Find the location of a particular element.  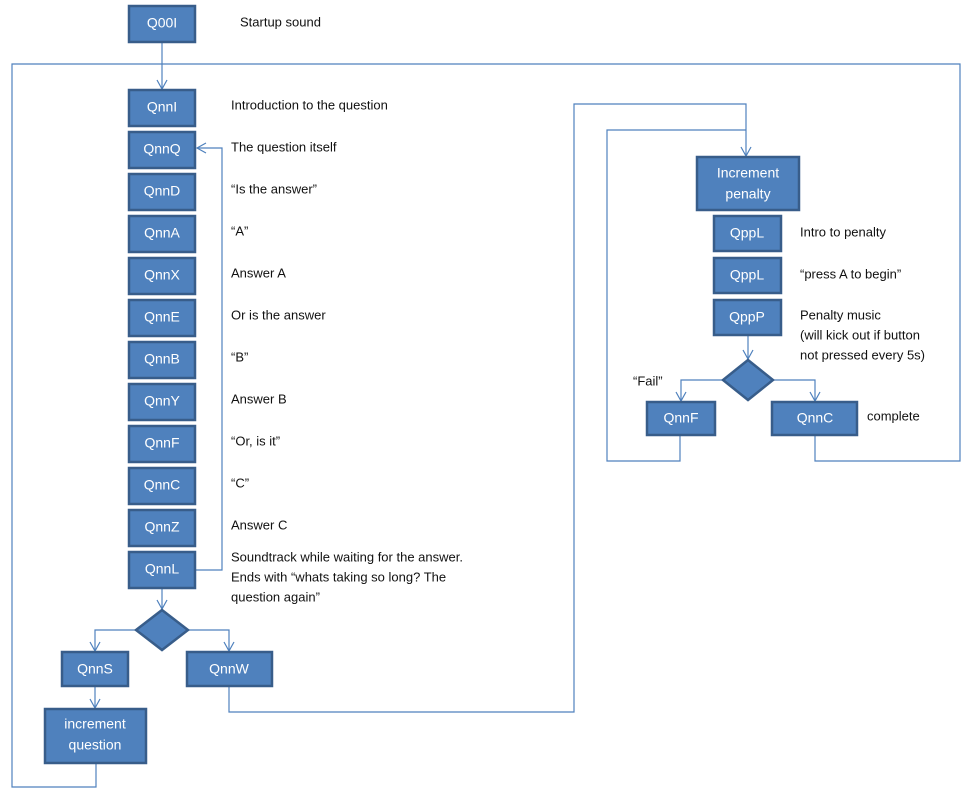

connector-repeat-question is located at coordinates (209, 356).